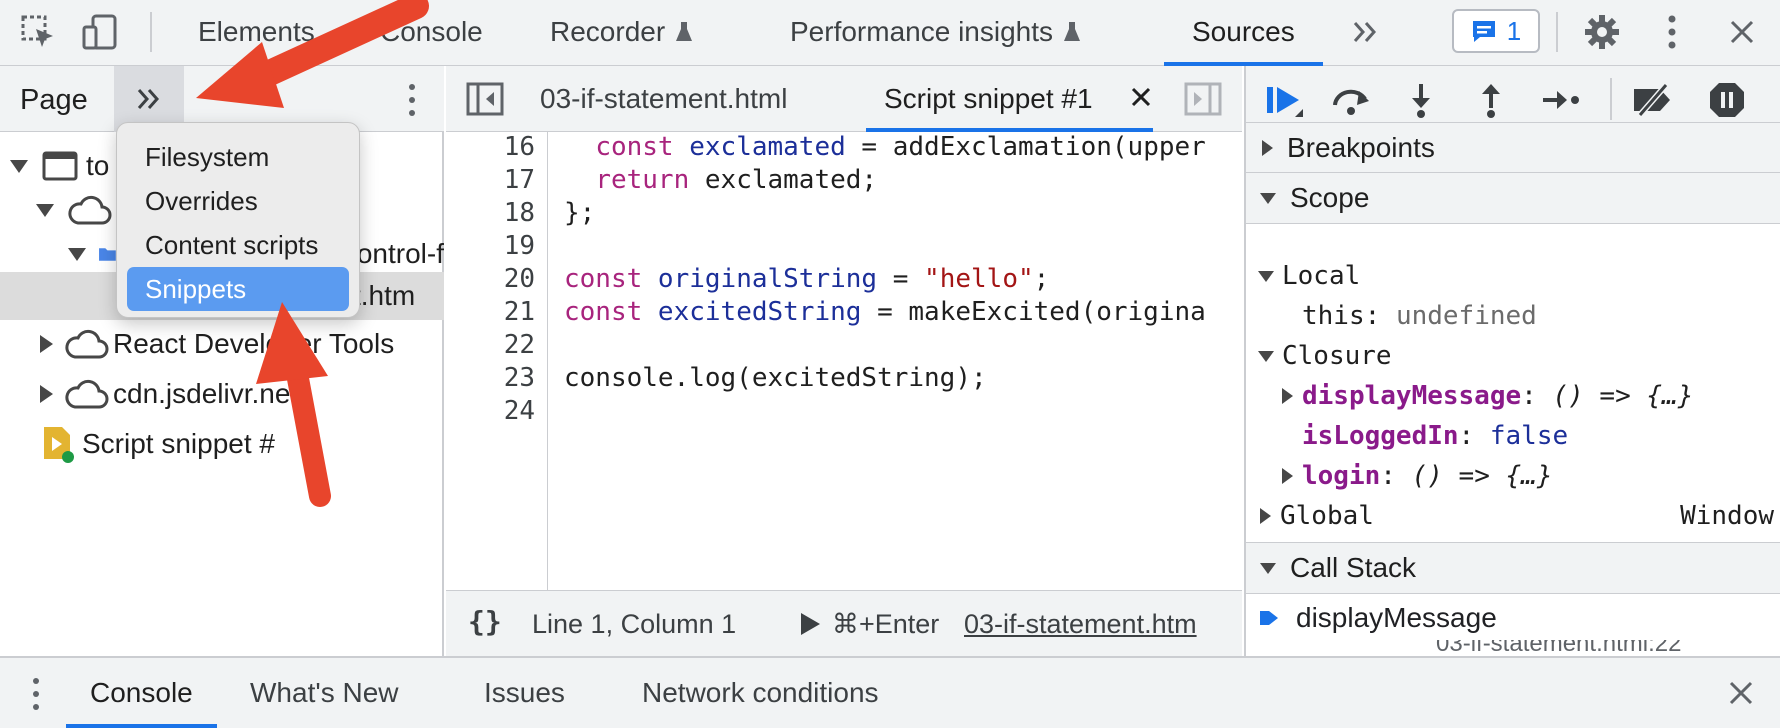 Image resolution: width=1780 pixels, height=728 pixels. I want to click on tab-elements: Elements, so click(256, 33).